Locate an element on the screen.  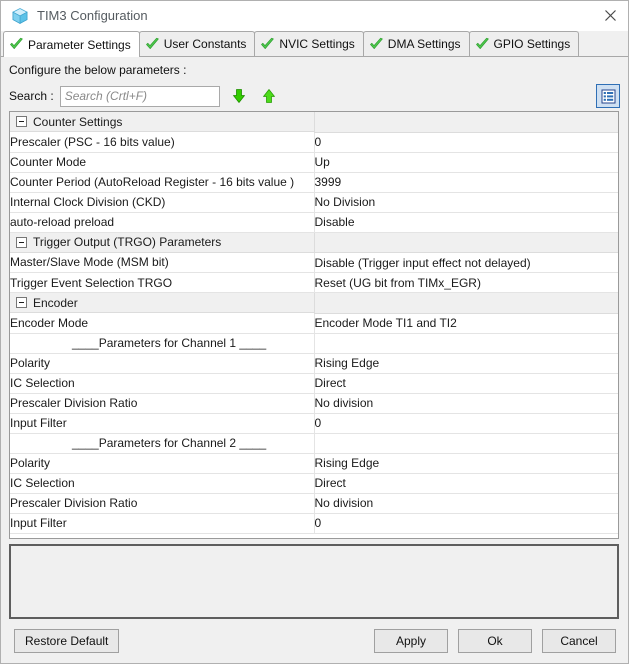
table-group-row: Encoder is located at coordinates (314, 303).